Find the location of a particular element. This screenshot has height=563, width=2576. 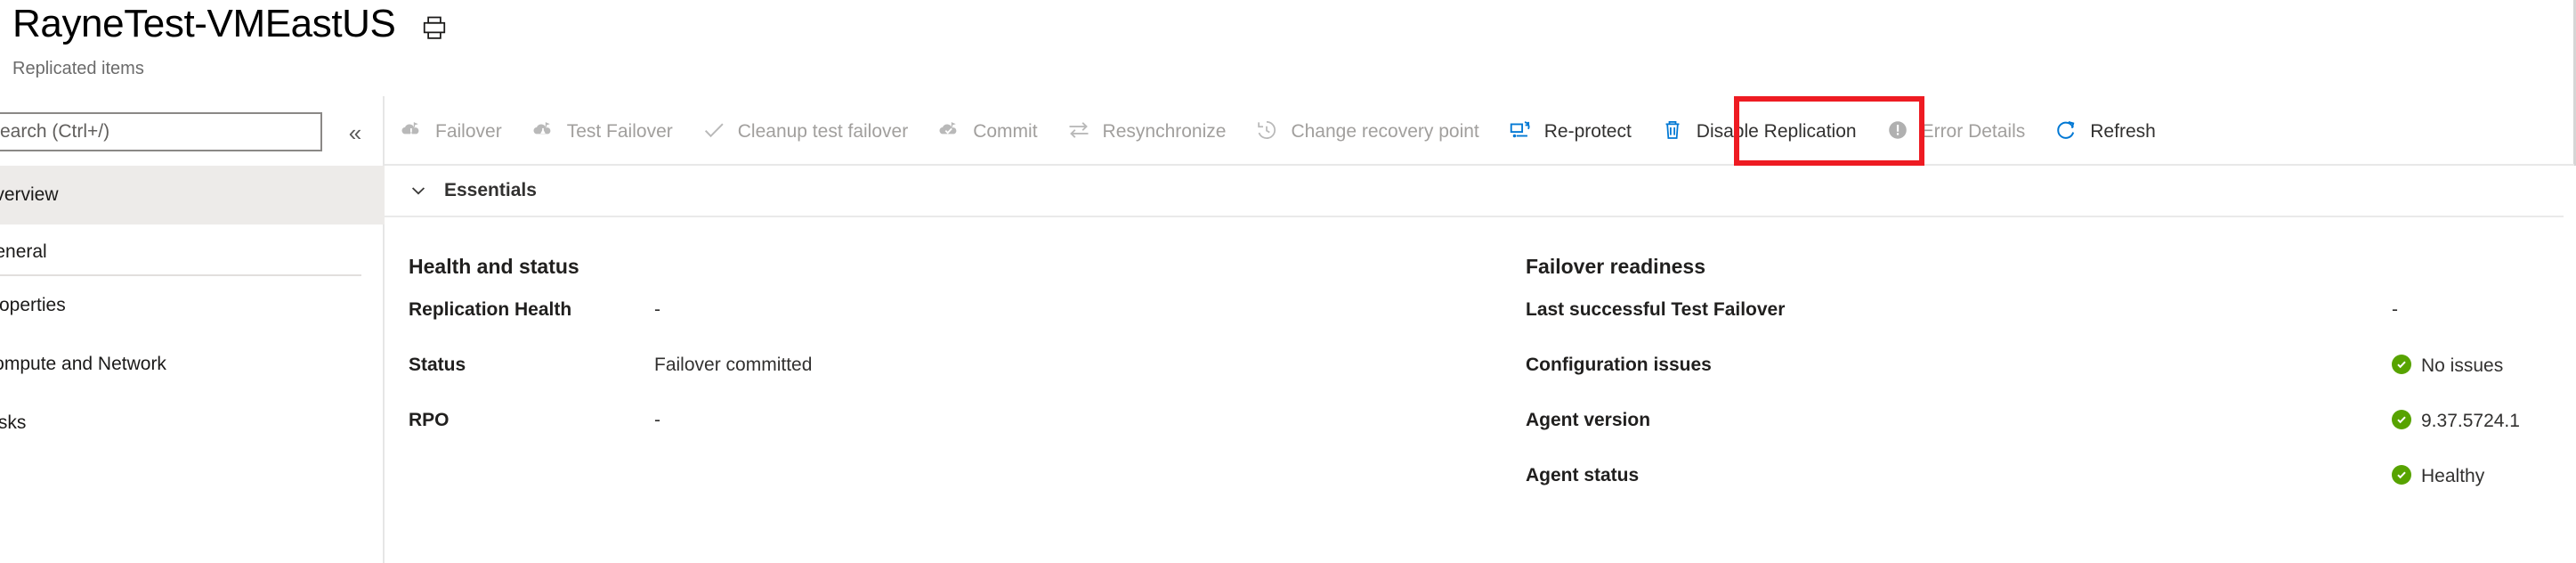

kv-key: Agent status is located at coordinates (1583, 475).